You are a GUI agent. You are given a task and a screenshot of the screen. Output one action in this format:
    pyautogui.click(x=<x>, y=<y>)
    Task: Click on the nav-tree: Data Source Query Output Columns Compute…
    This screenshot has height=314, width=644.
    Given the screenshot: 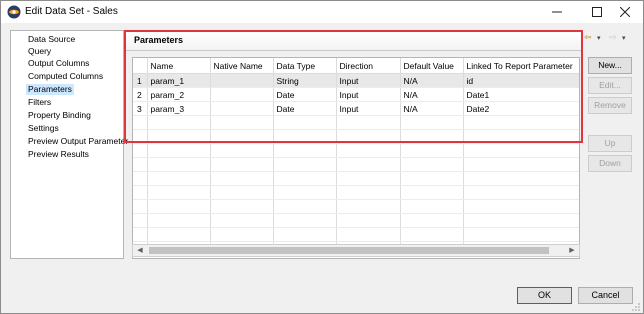 What is the action you would take?
    pyautogui.click(x=69, y=144)
    